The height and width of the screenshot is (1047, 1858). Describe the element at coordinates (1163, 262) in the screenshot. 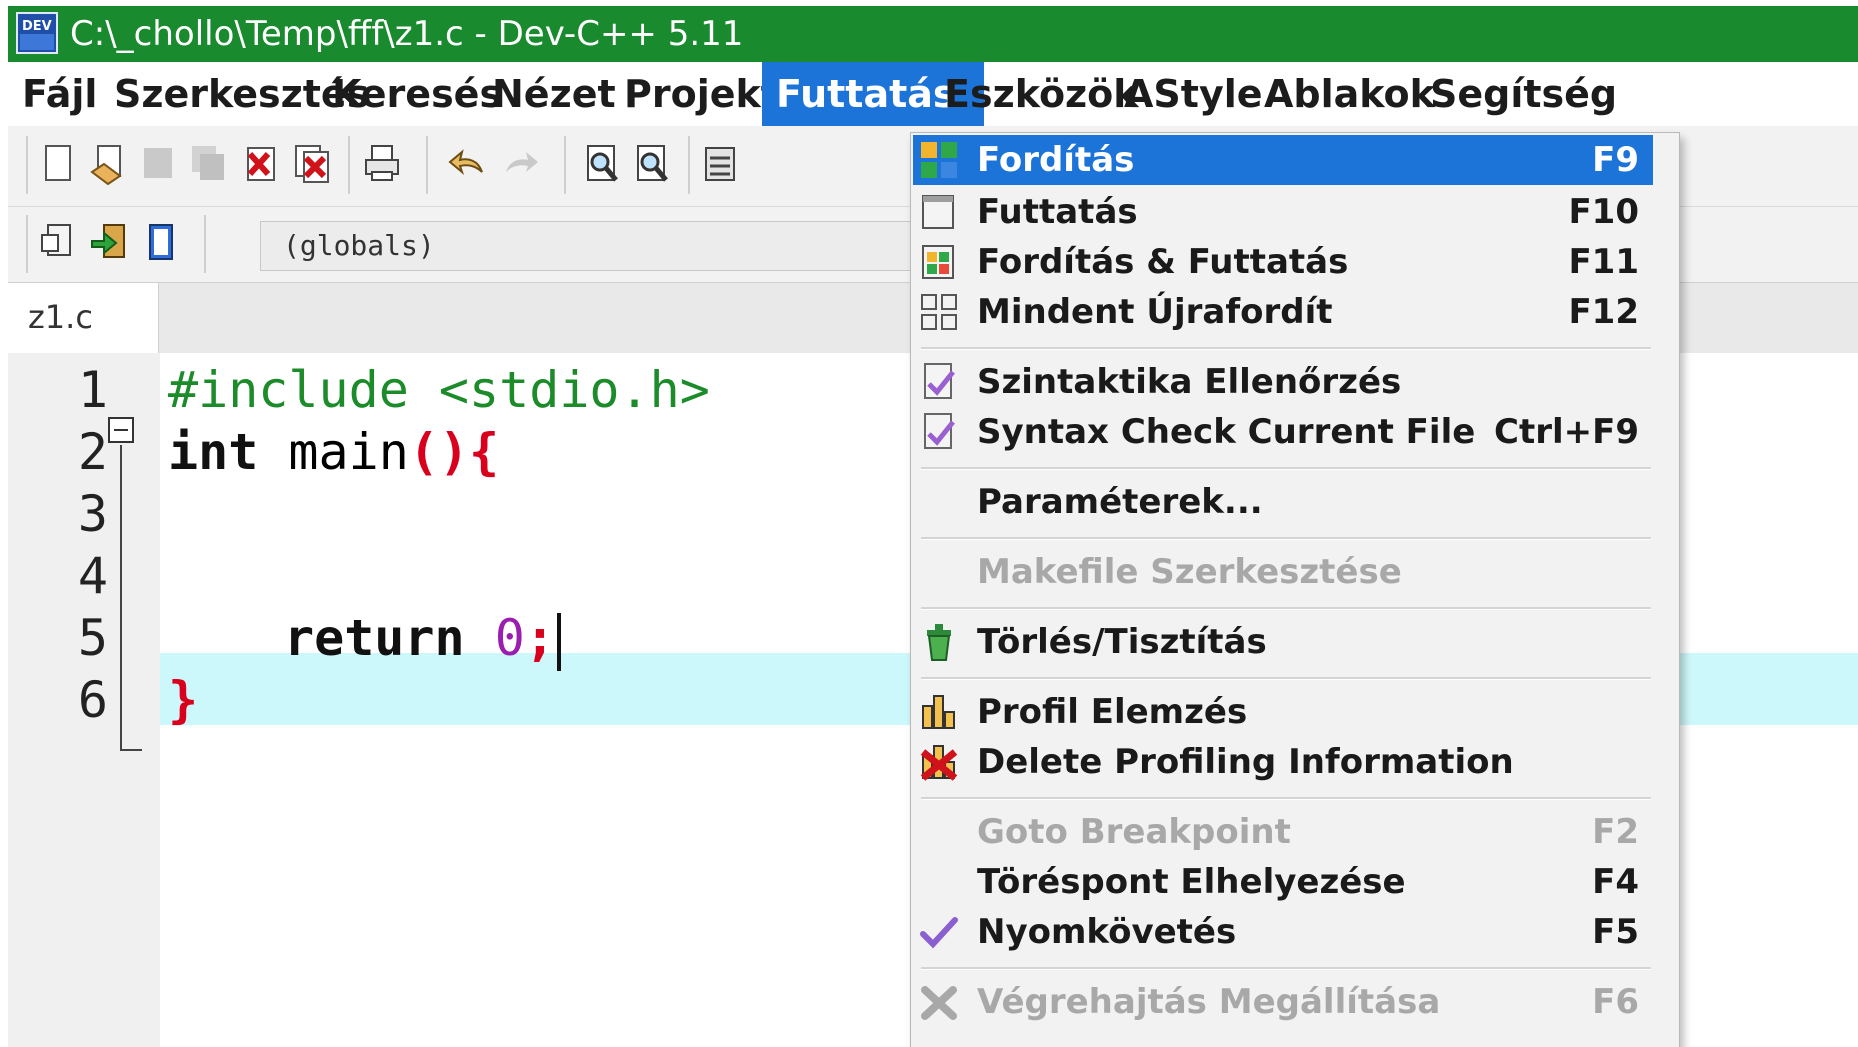

I see `menu-item-label: Fordítás & Futtatás` at that location.